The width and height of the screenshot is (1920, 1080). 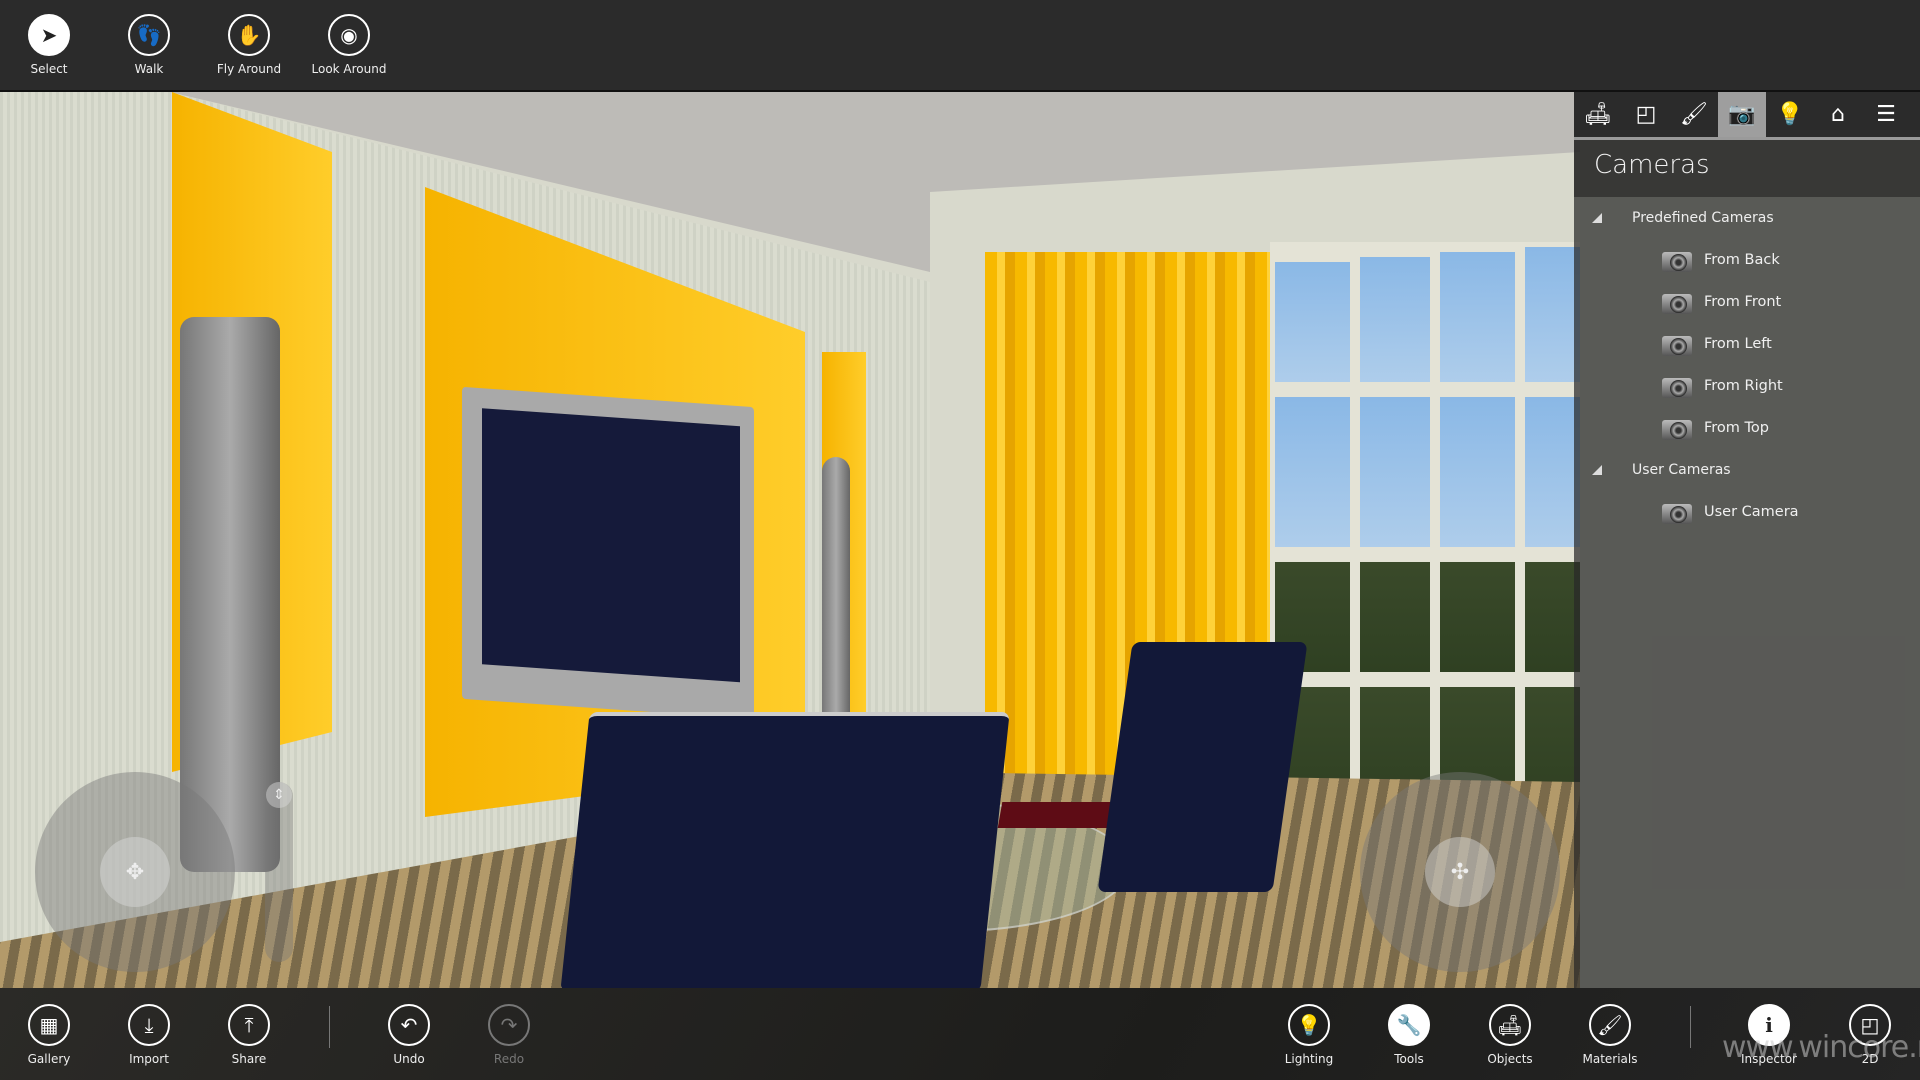 I want to click on item-label: User Camera, so click(x=1751, y=512).